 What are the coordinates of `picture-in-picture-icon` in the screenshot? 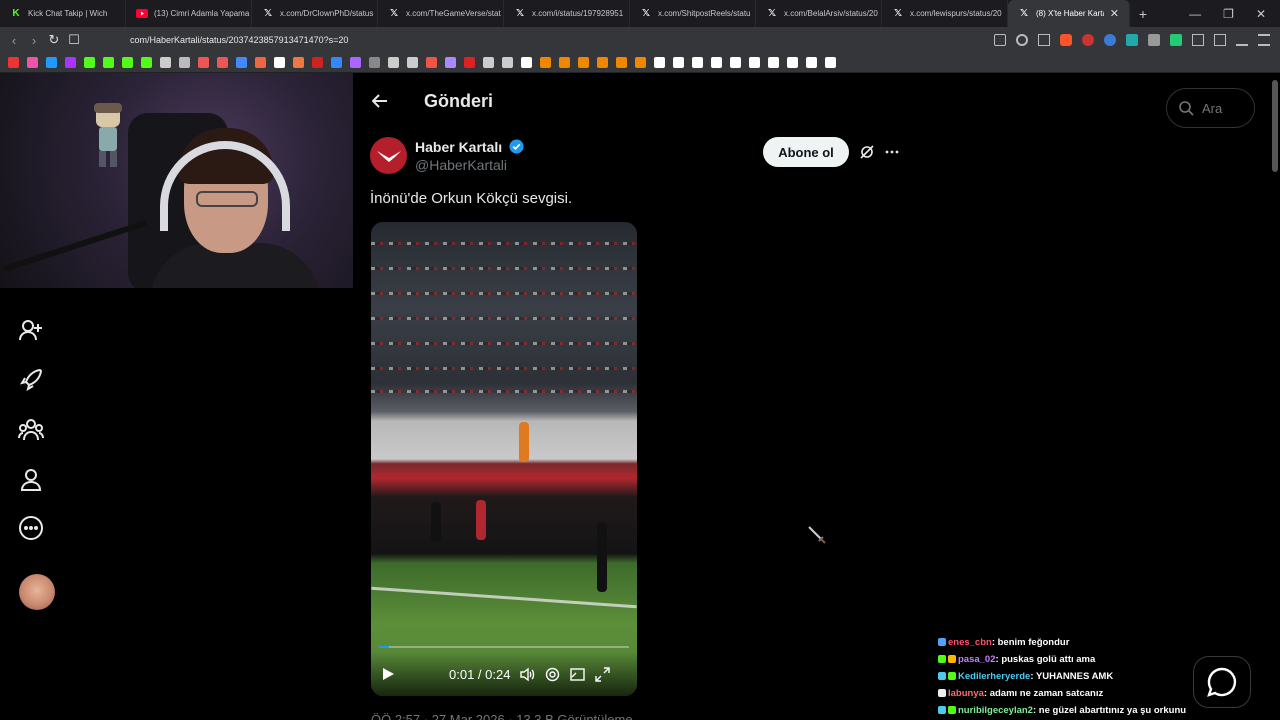 It's located at (578, 674).